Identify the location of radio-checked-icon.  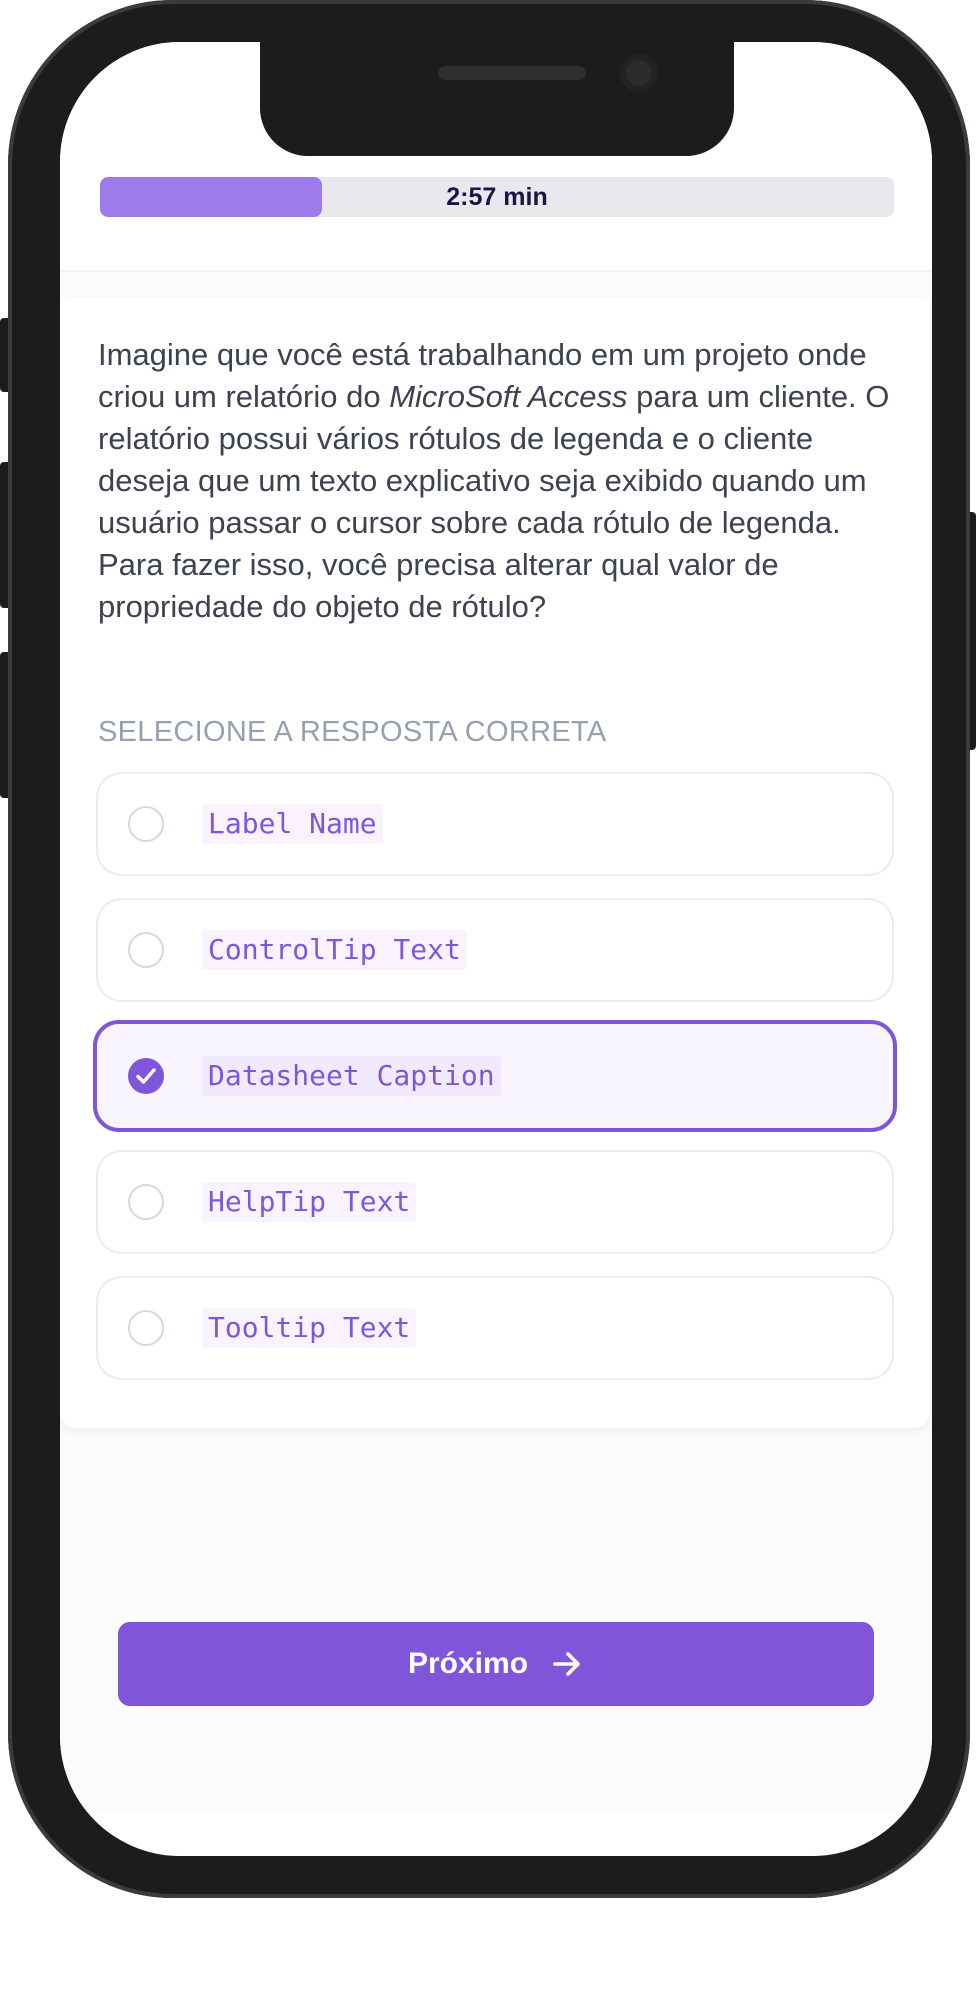
(146, 1076).